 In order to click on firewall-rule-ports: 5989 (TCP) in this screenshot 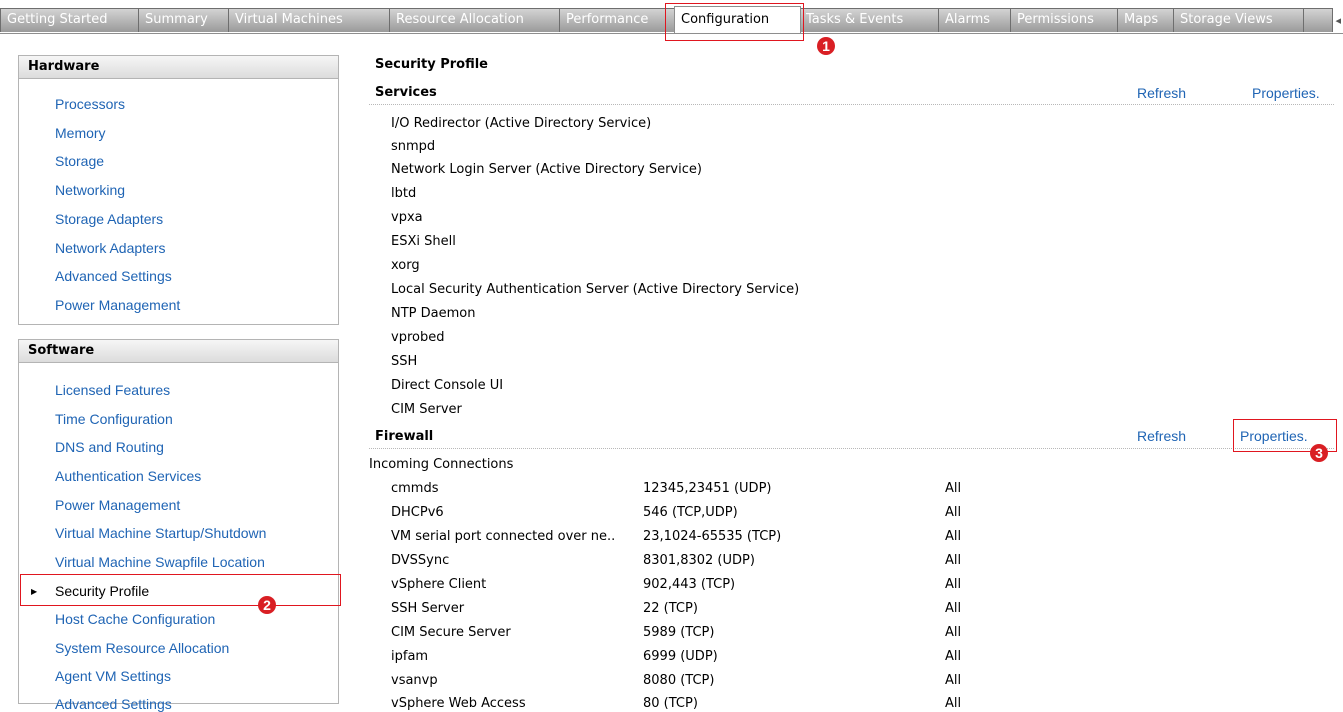, I will do `click(679, 632)`.